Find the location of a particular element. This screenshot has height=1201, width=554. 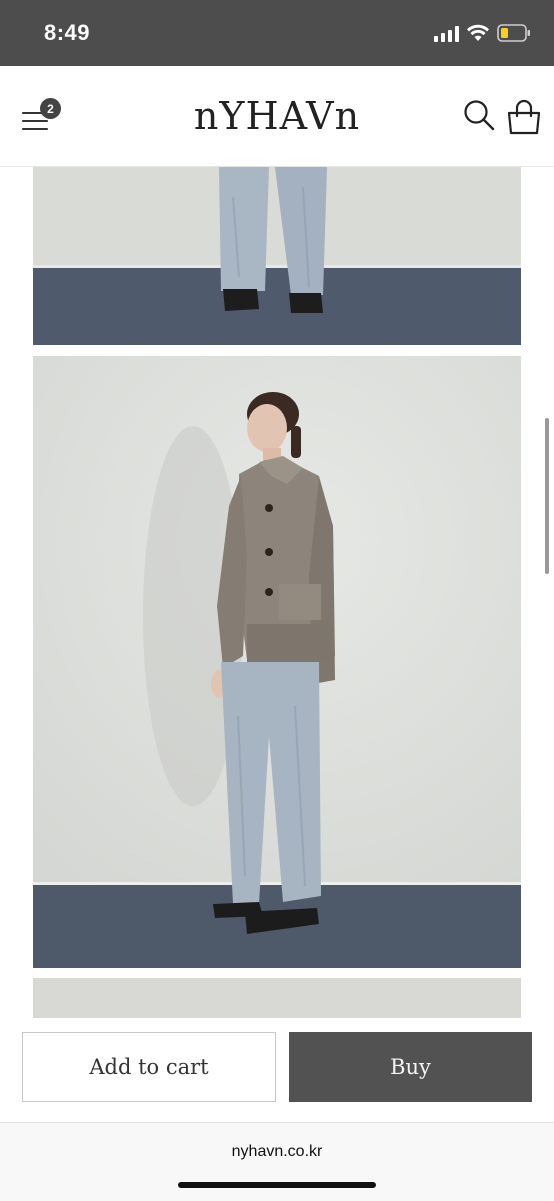

status-time: 8:49 is located at coordinates (67, 32).